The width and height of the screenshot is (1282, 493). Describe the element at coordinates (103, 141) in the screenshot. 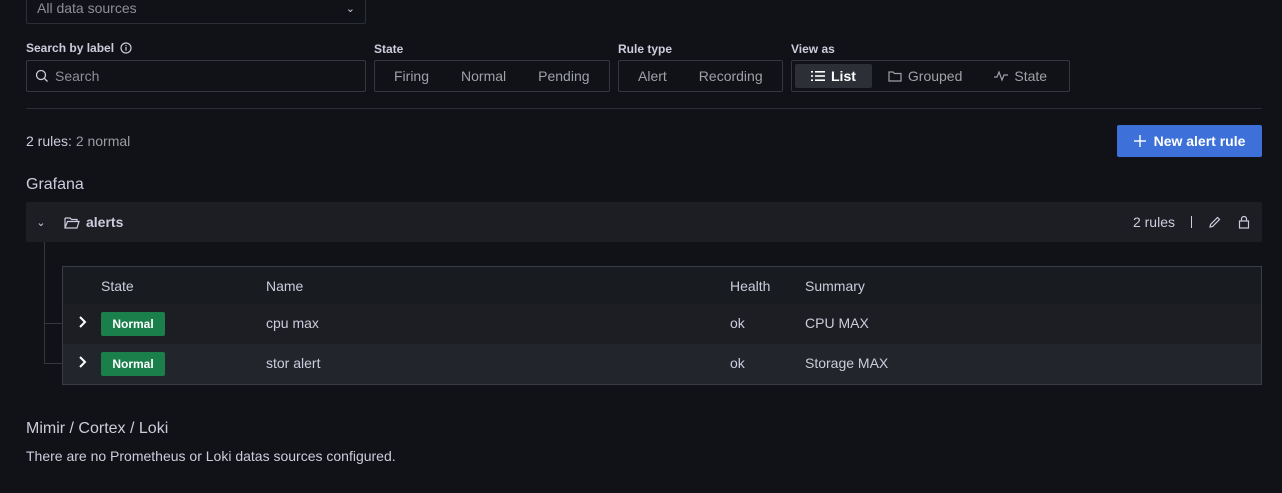

I see `rules-summary-detail: 2 normal` at that location.